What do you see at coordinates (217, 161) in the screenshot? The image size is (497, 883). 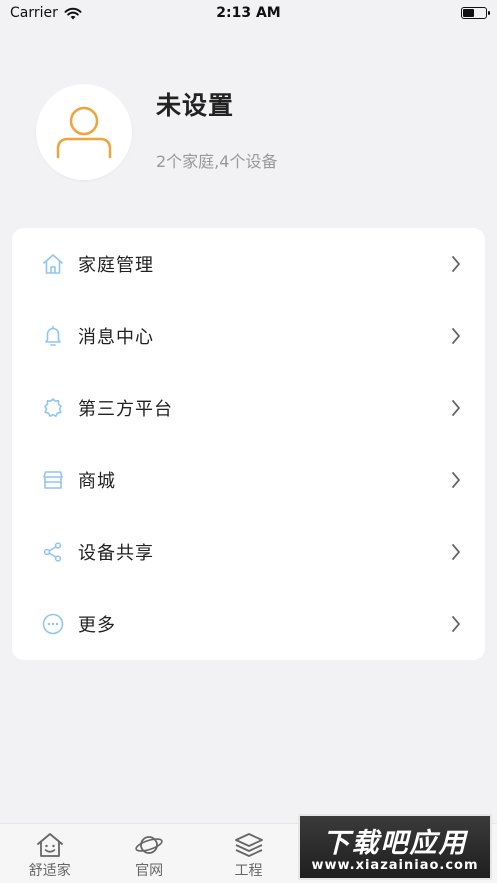 I see `profile-subtitle: 2个家庭,4个设备` at bounding box center [217, 161].